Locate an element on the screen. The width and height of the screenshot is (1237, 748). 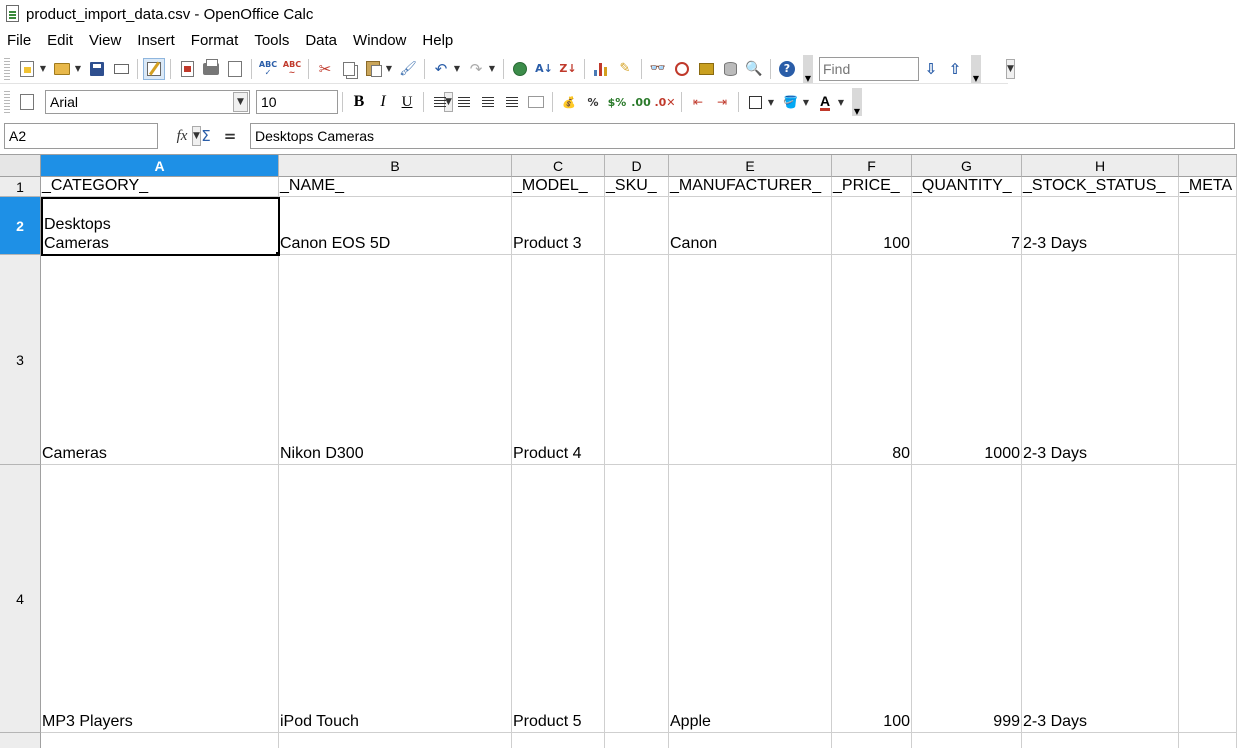
undo-dropdown: ▼ is located at coordinates (457, 69).